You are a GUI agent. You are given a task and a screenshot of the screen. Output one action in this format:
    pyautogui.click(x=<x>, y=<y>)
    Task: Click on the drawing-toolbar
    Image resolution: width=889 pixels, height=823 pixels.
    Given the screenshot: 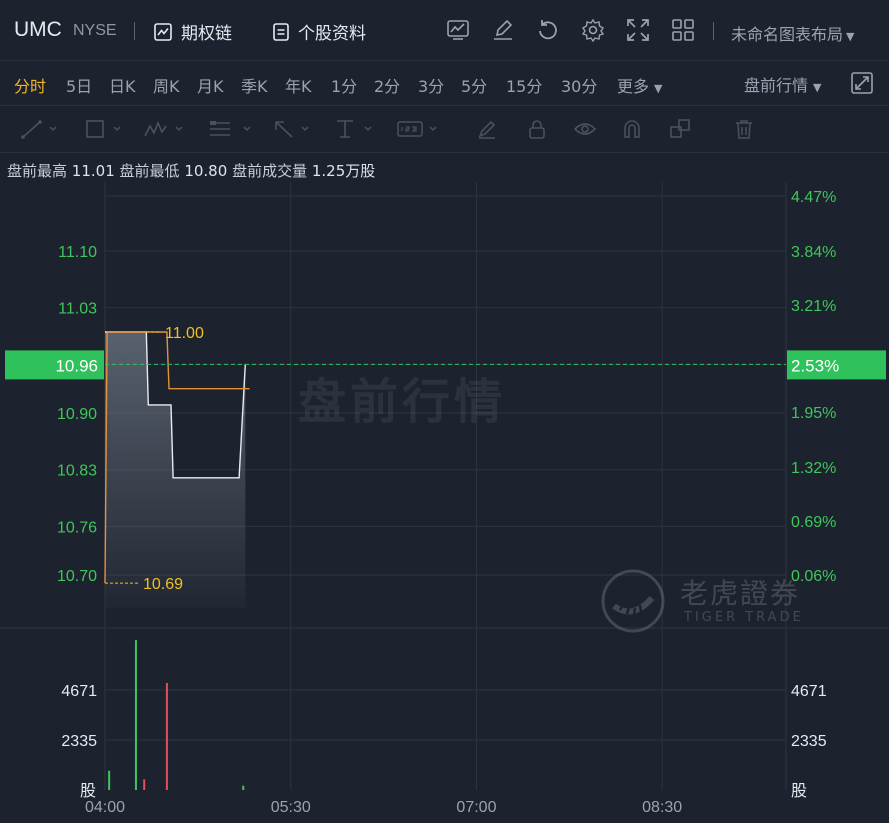 What is the action you would take?
    pyautogui.click(x=444, y=129)
    